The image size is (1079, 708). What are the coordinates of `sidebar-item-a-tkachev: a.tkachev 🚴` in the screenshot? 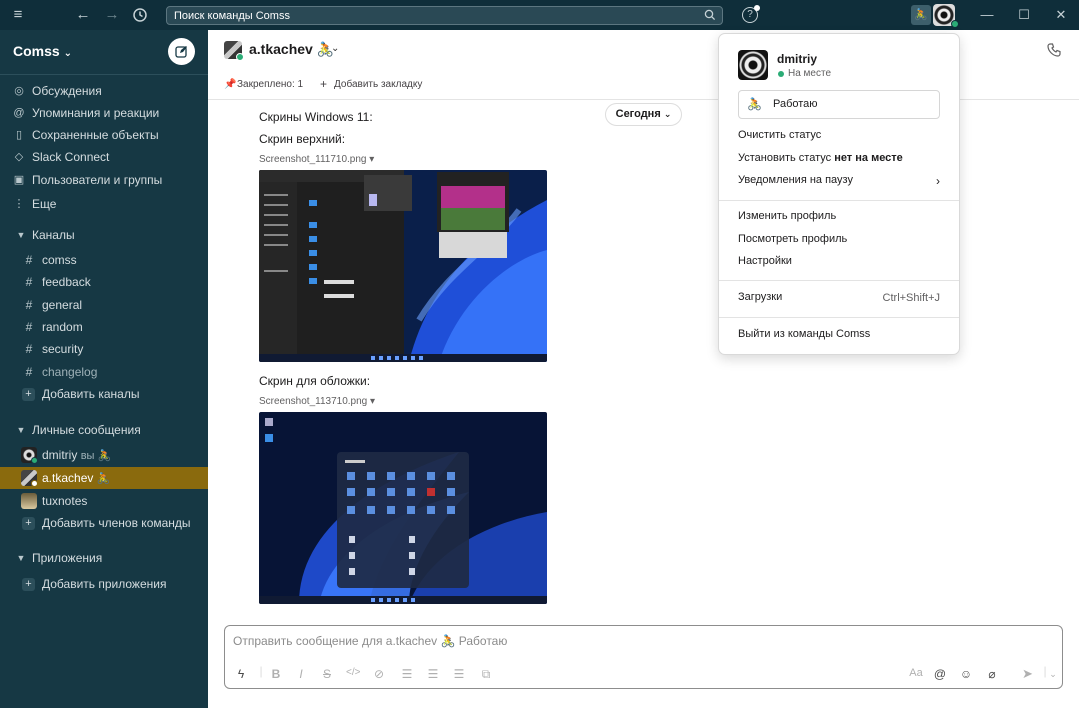 It's located at (104, 478).